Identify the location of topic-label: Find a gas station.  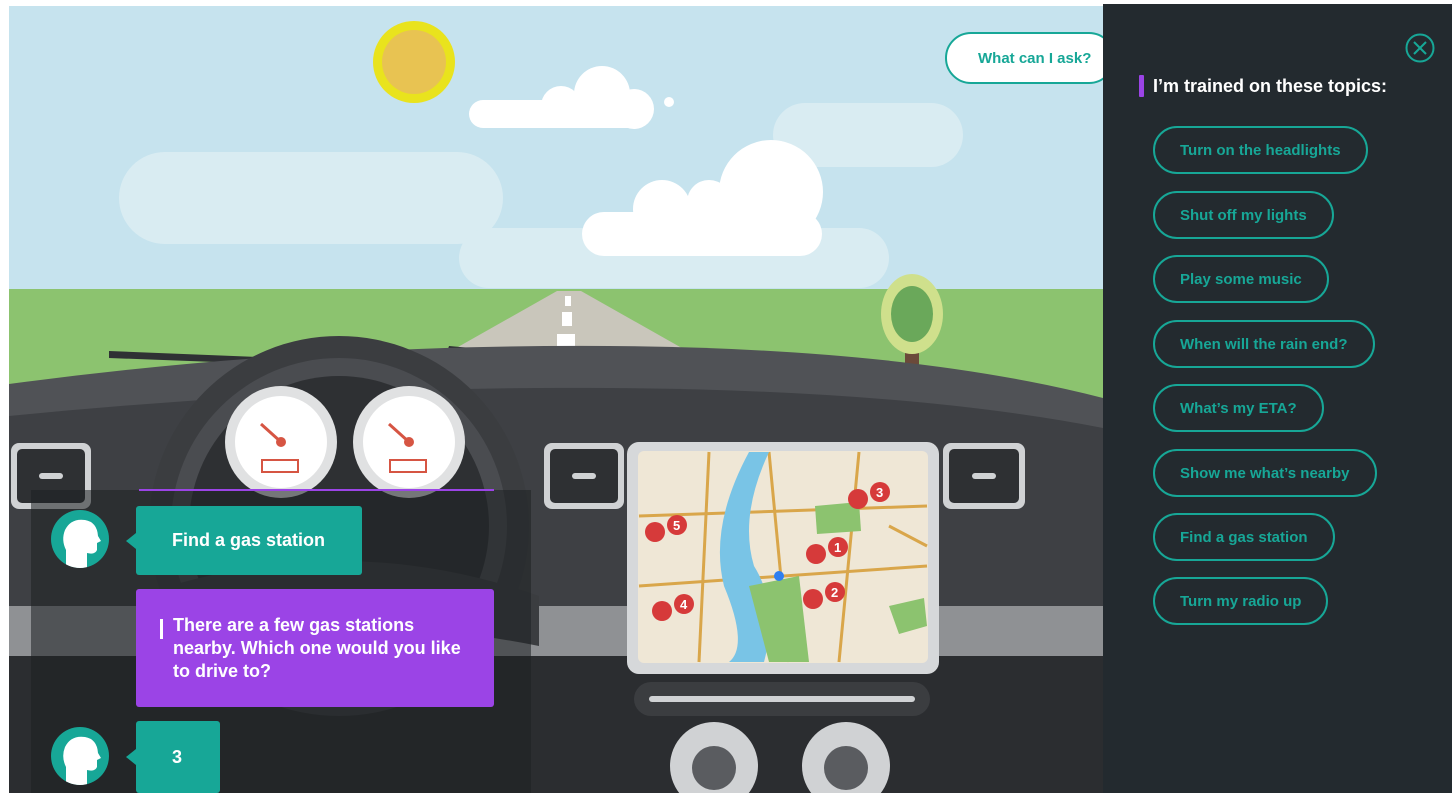
(1244, 537).